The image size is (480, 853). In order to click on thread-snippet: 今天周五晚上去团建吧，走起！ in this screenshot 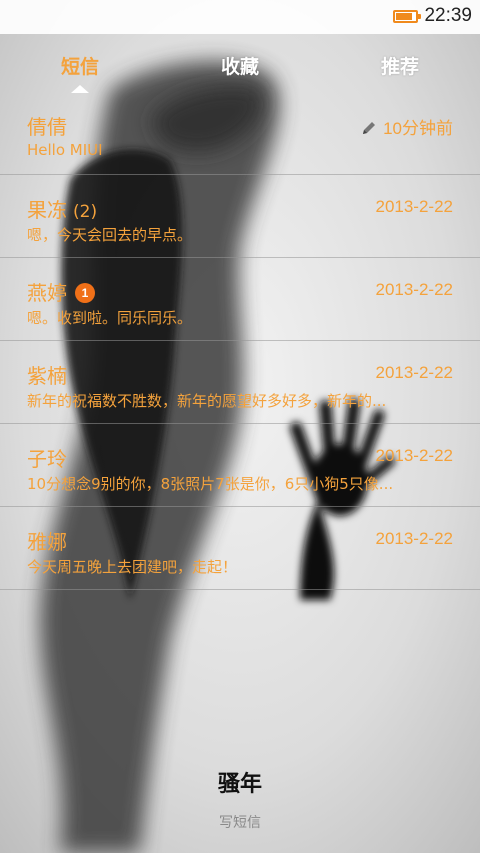, I will do `click(132, 567)`.